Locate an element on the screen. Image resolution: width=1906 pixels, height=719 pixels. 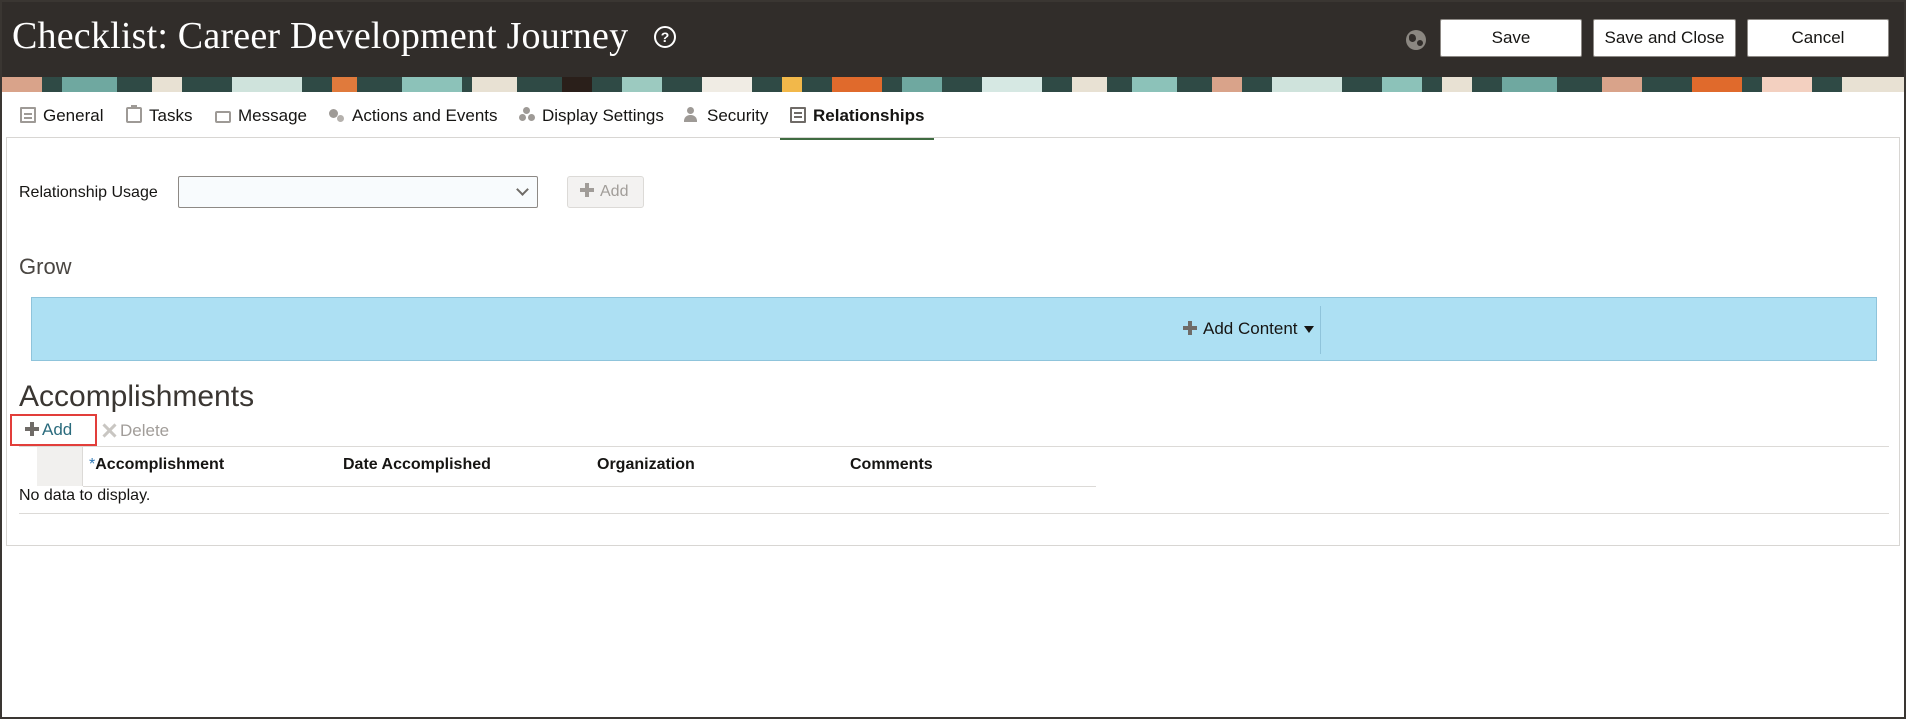
table-top-border is located at coordinates (954, 446).